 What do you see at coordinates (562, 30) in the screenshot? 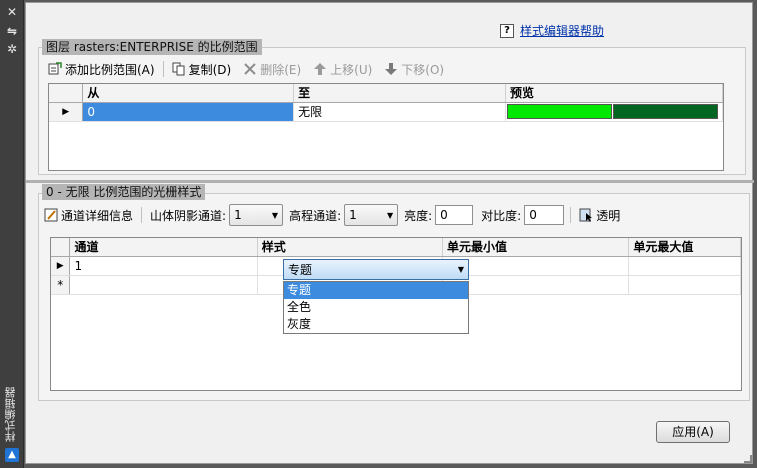
I see `help-link-label: 样式编辑器帮助` at bounding box center [562, 30].